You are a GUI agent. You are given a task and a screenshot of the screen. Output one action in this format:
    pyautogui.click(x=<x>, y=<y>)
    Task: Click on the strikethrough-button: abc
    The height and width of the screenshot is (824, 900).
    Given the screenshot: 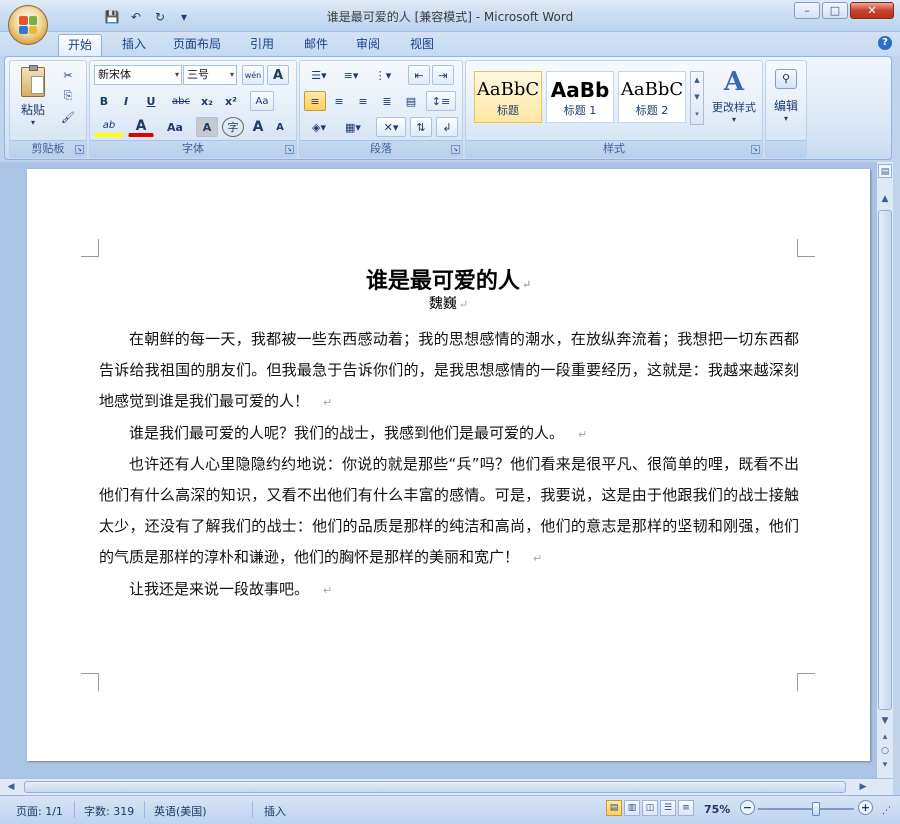 What is the action you would take?
    pyautogui.click(x=181, y=101)
    